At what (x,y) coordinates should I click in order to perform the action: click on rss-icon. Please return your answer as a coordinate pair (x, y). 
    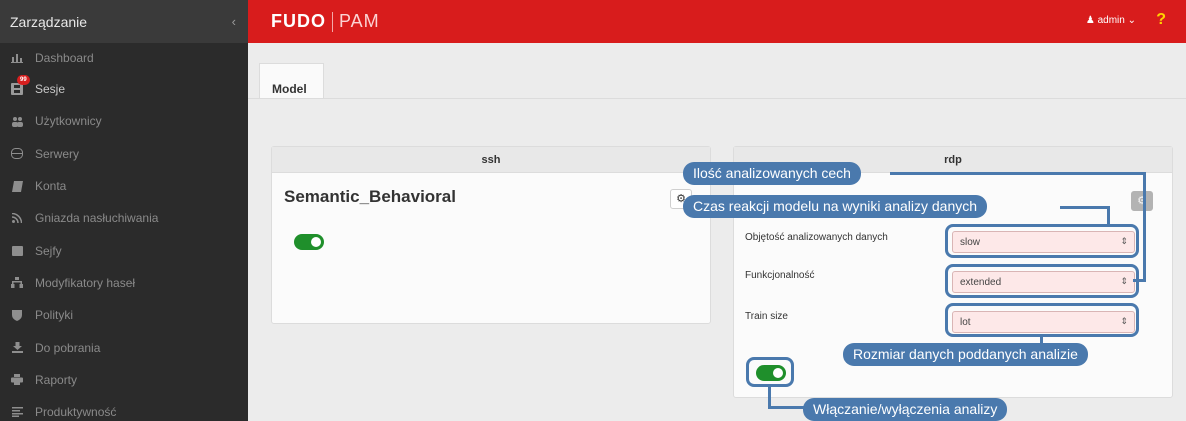
    Looking at the image, I should click on (17, 218).